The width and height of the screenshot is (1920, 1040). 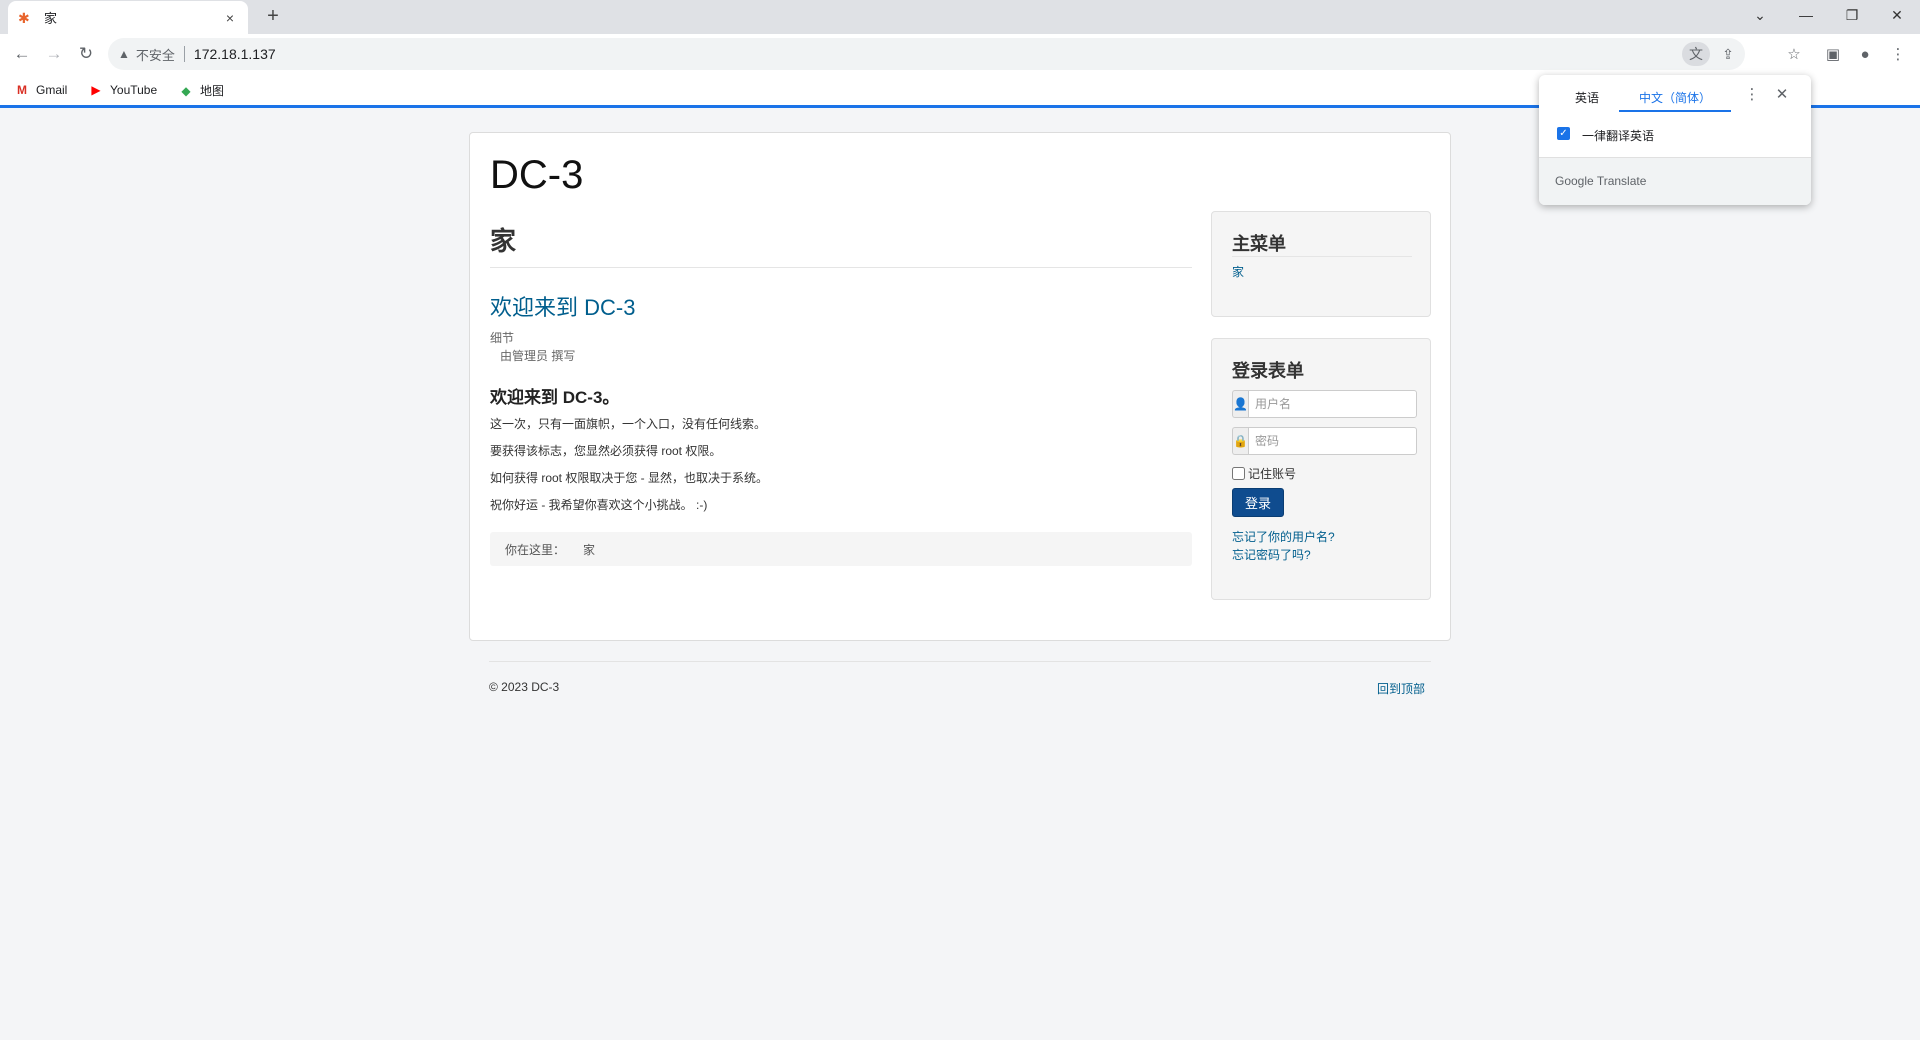 What do you see at coordinates (230, 18) in the screenshot?
I see `tab-close-icon: ×` at bounding box center [230, 18].